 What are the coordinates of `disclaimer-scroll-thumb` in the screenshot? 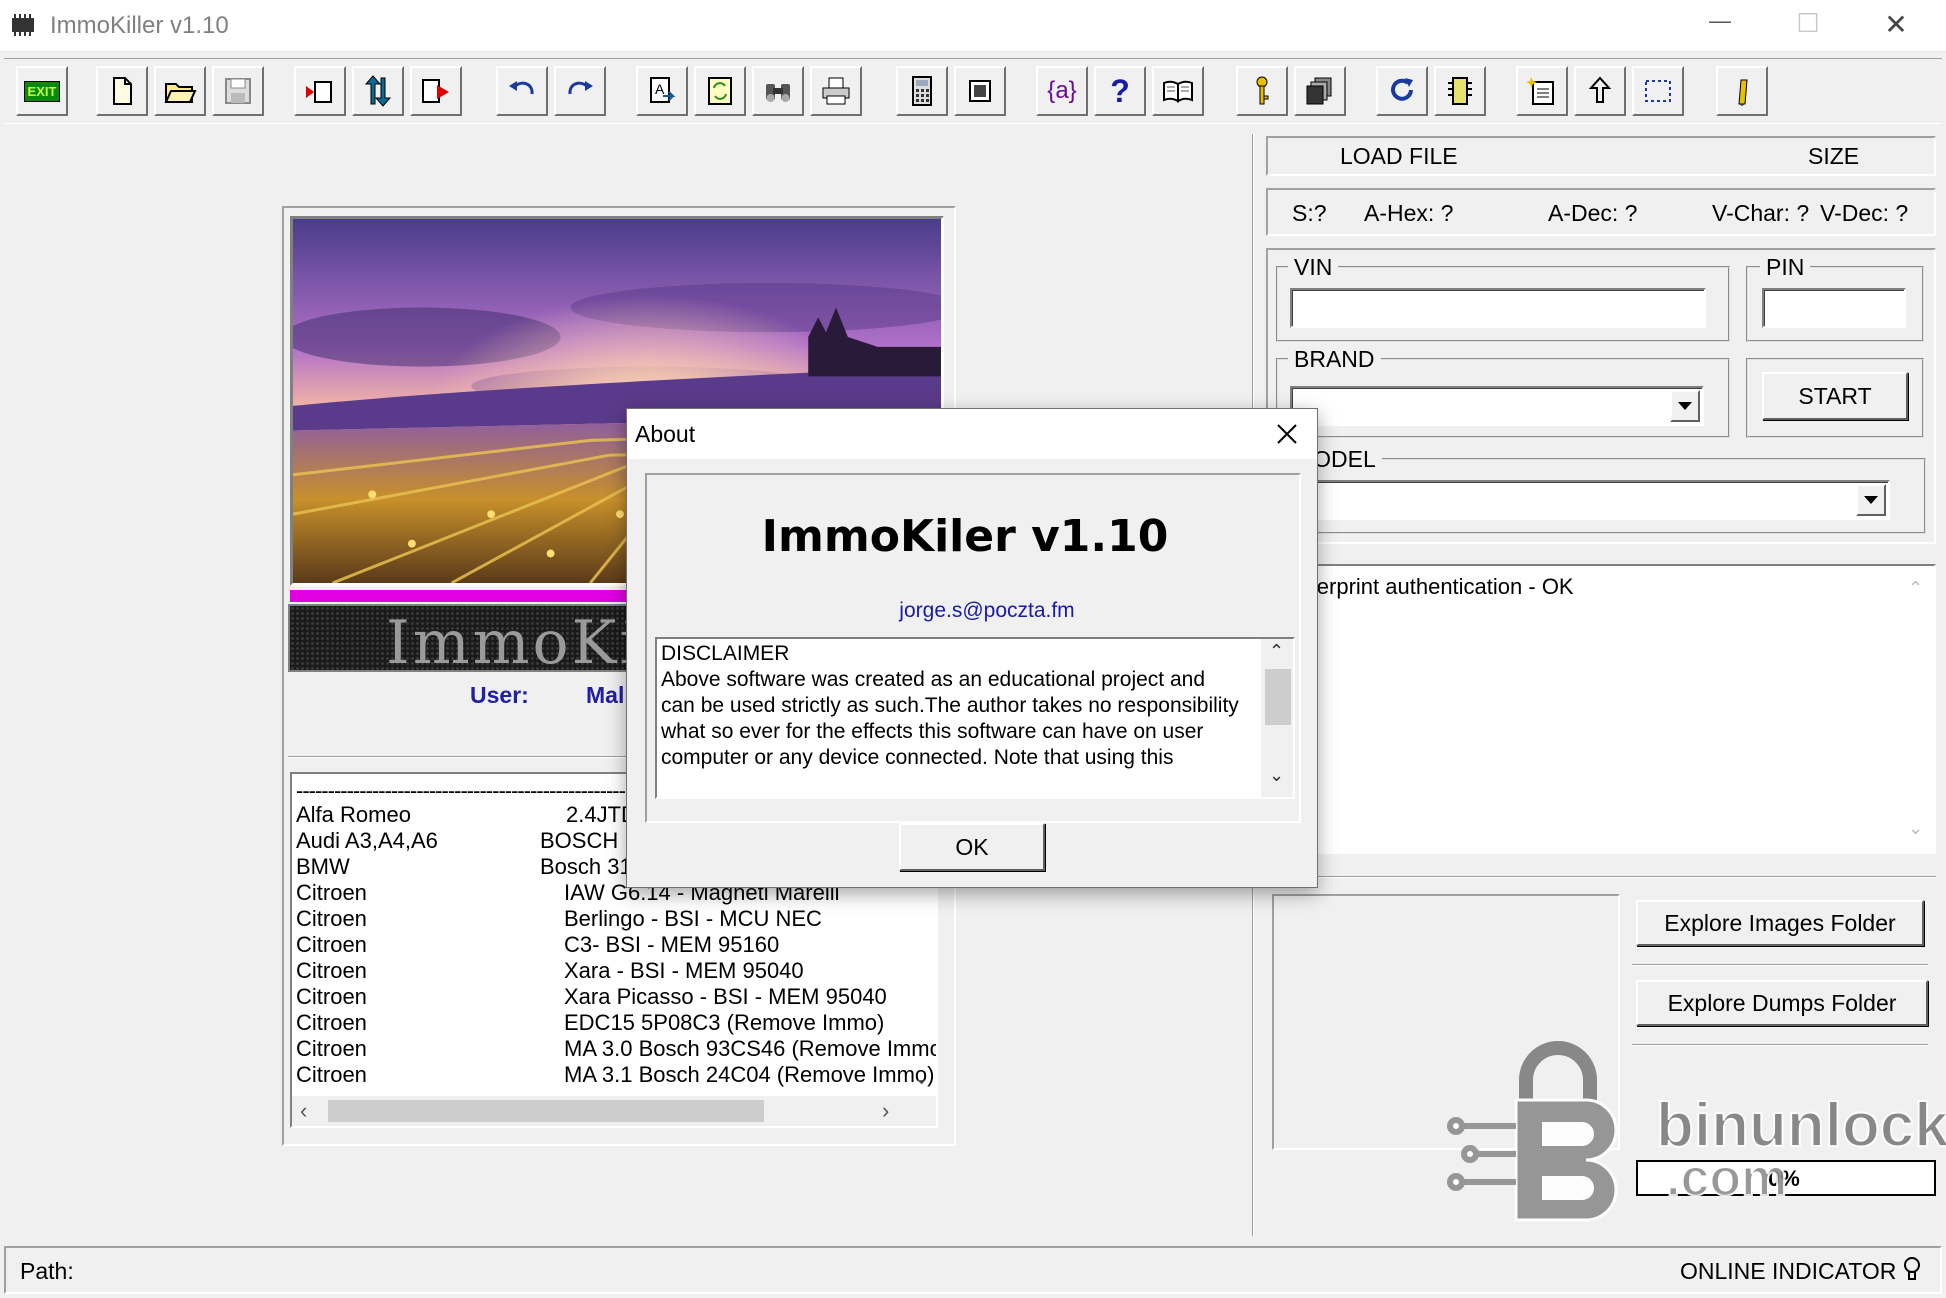 It's located at (1278, 697).